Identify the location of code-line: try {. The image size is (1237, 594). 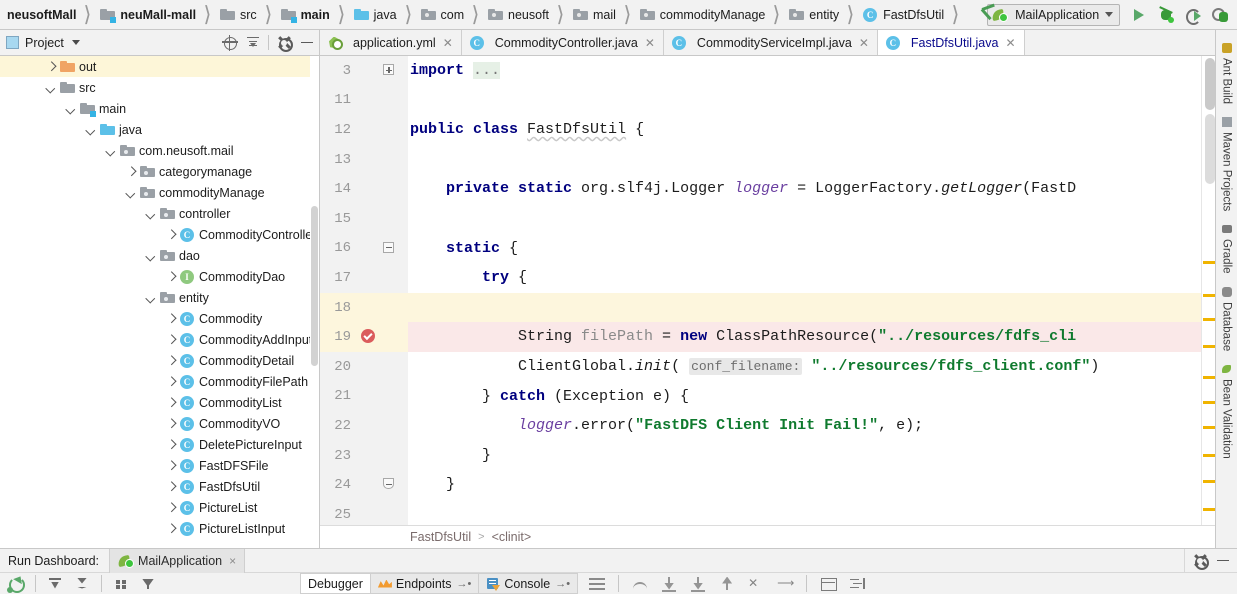
(804, 278).